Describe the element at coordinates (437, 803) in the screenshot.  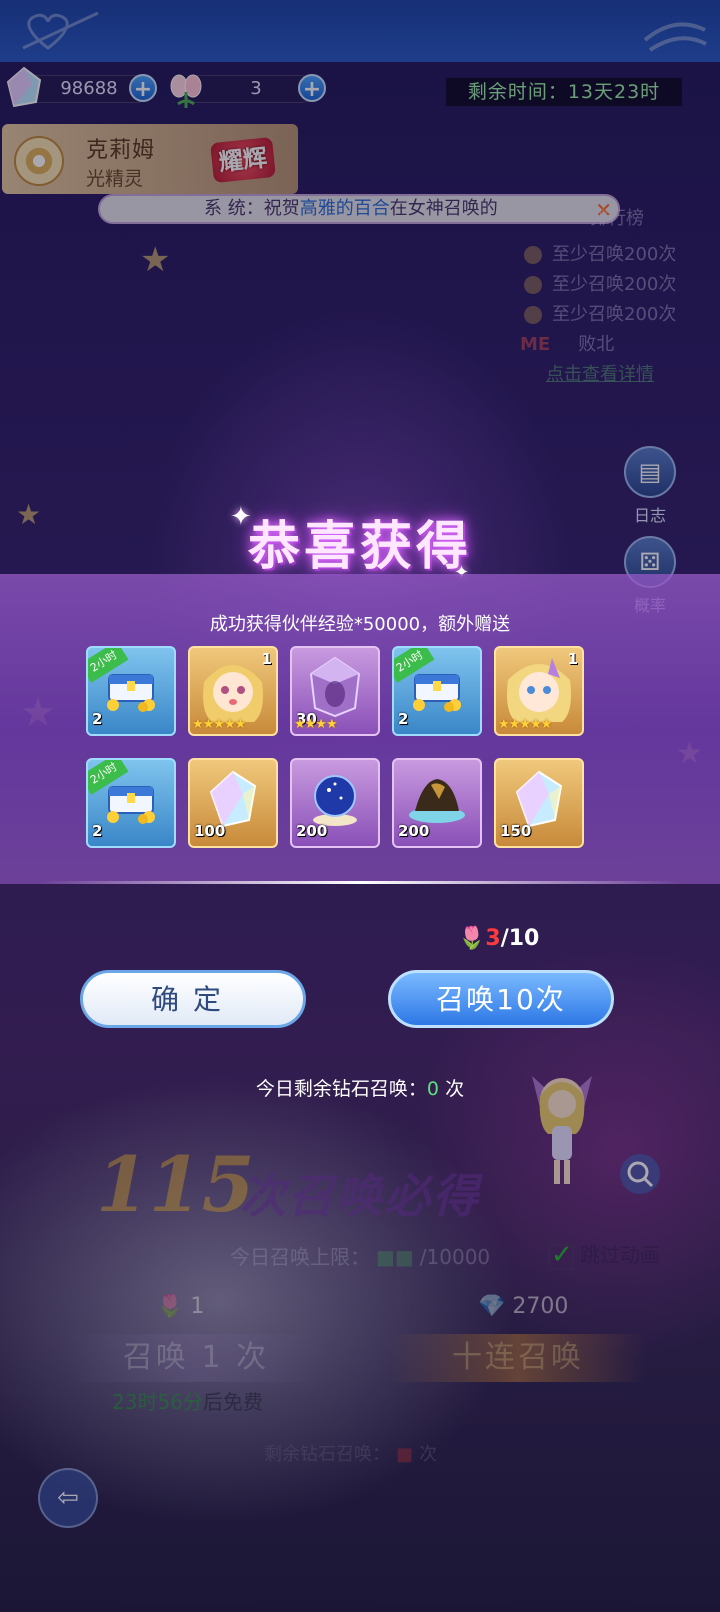
I see `reward-item-material: 200` at that location.